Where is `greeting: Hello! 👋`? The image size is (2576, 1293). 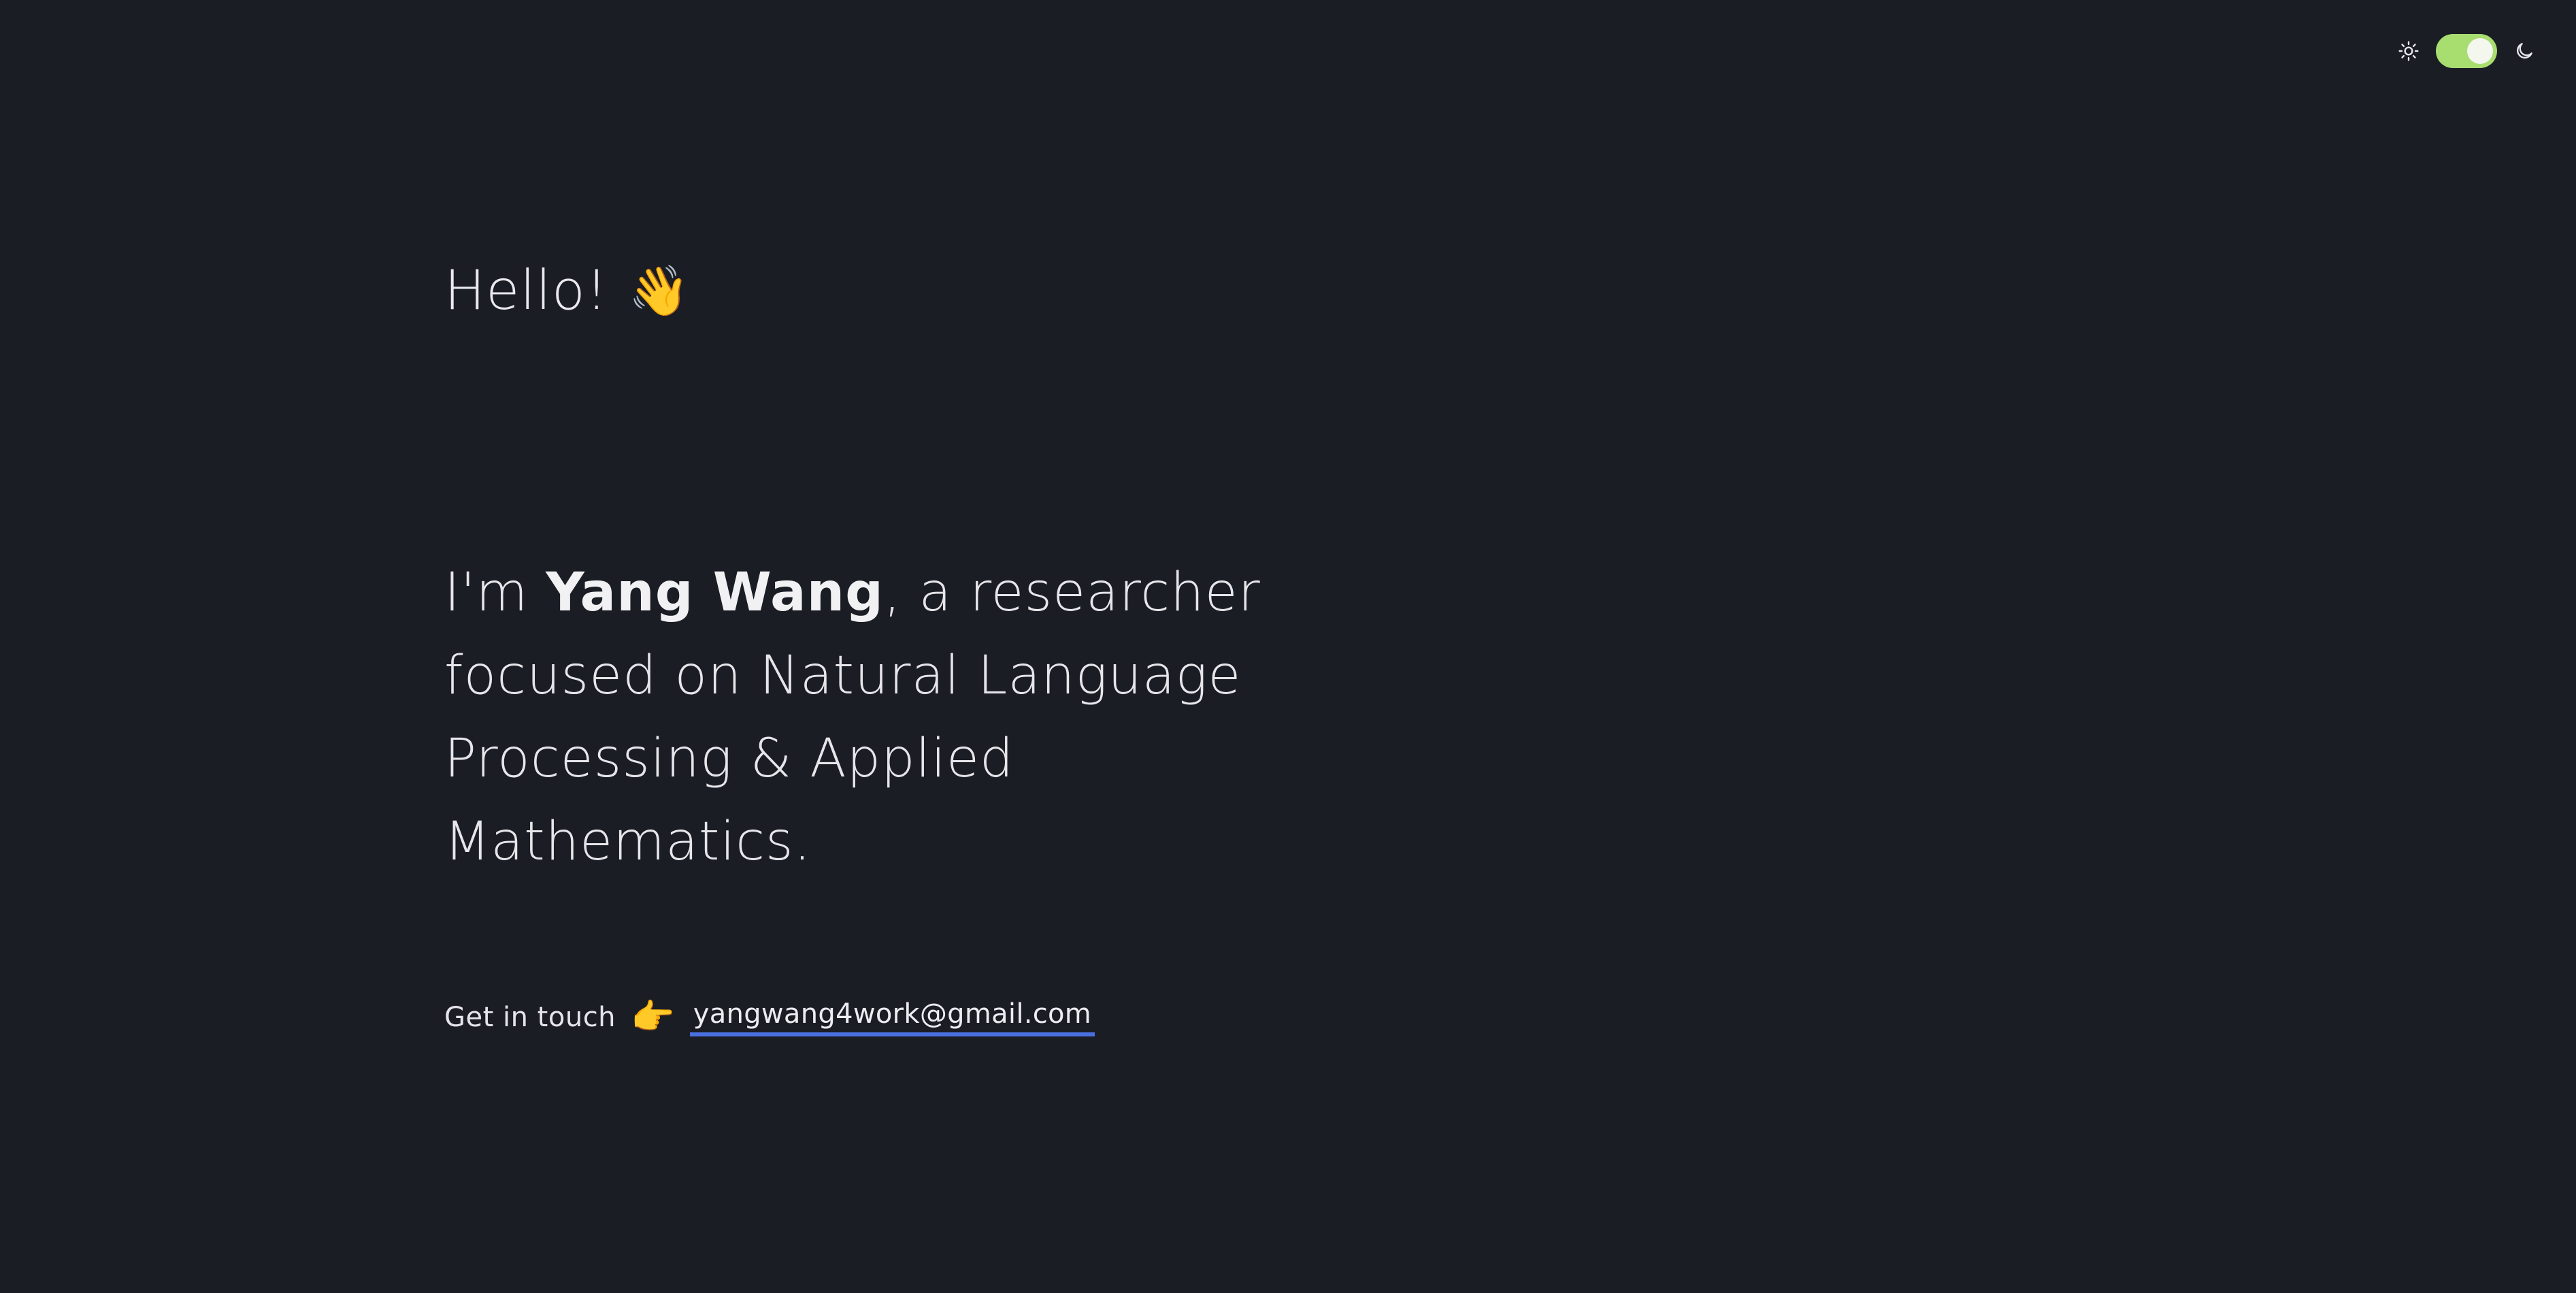
greeting: Hello! 👋 is located at coordinates (567, 290).